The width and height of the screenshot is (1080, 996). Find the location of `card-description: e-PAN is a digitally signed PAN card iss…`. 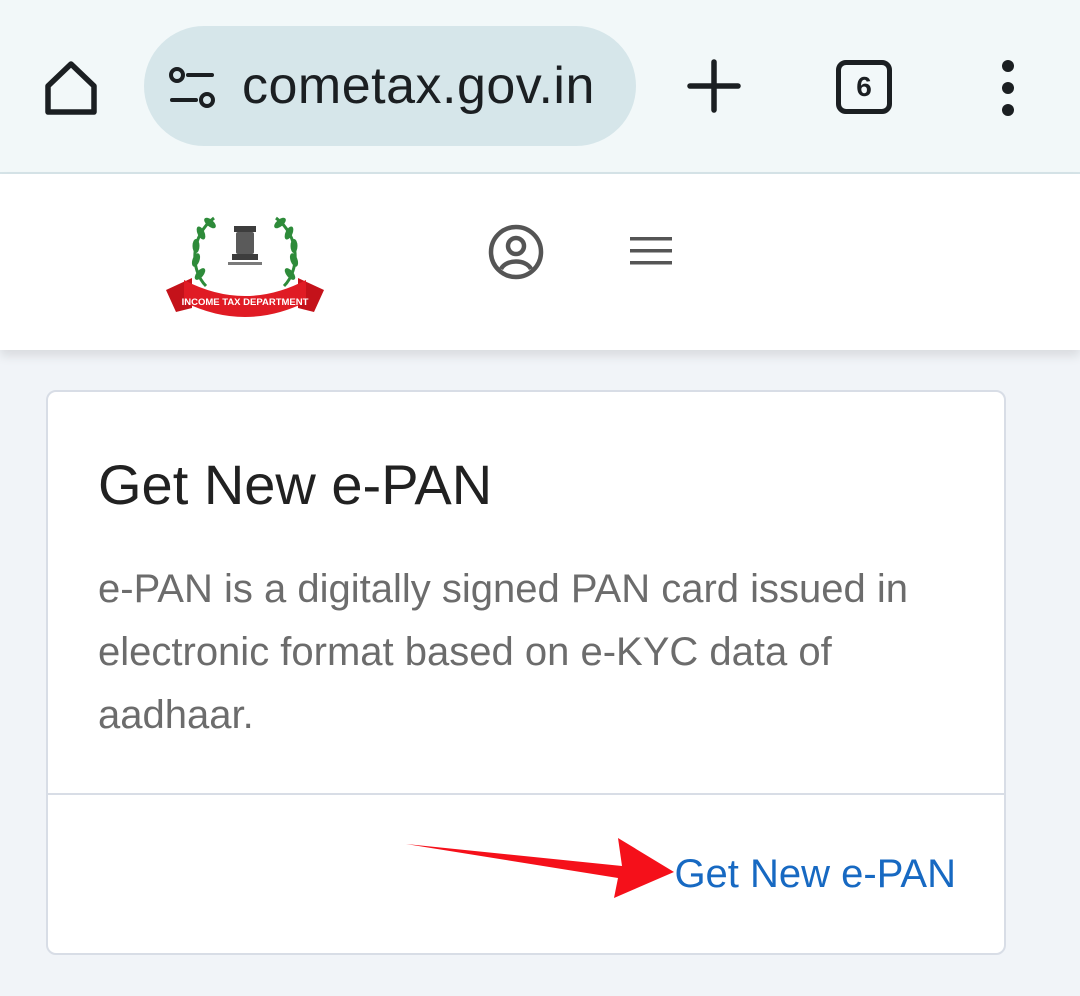

card-description: e-PAN is a digitally signed PAN card iss… is located at coordinates (503, 652).